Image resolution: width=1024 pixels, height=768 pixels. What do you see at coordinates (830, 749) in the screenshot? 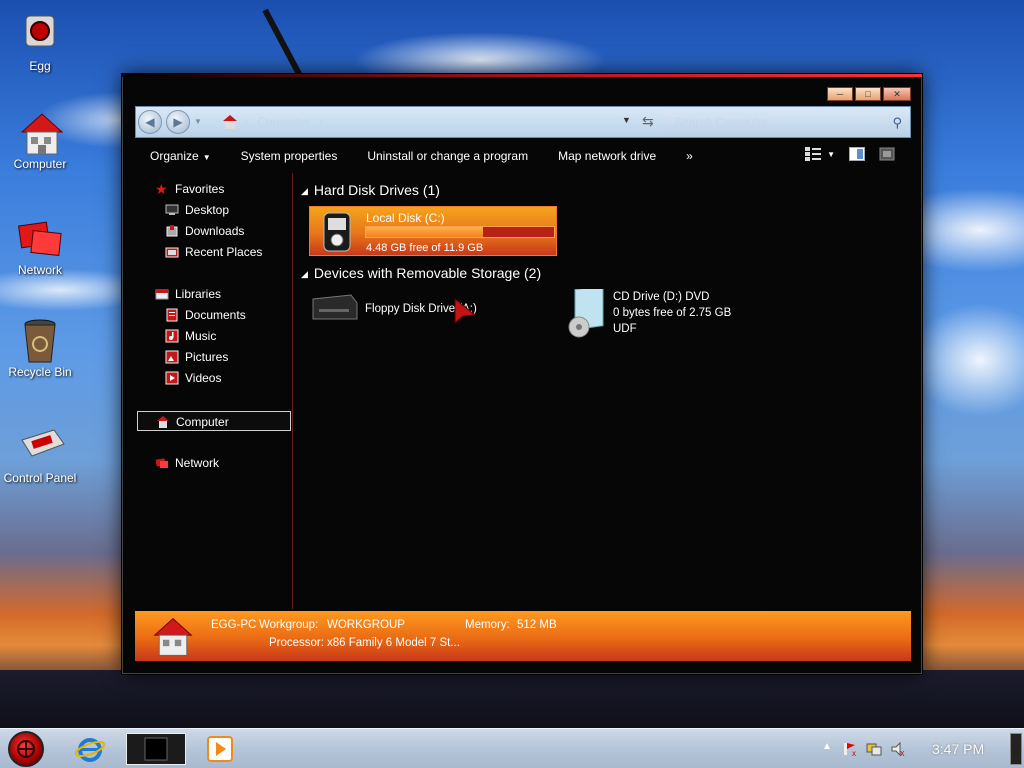
I see `show-hidden-icons-chevron-icon: ▲` at bounding box center [830, 749].